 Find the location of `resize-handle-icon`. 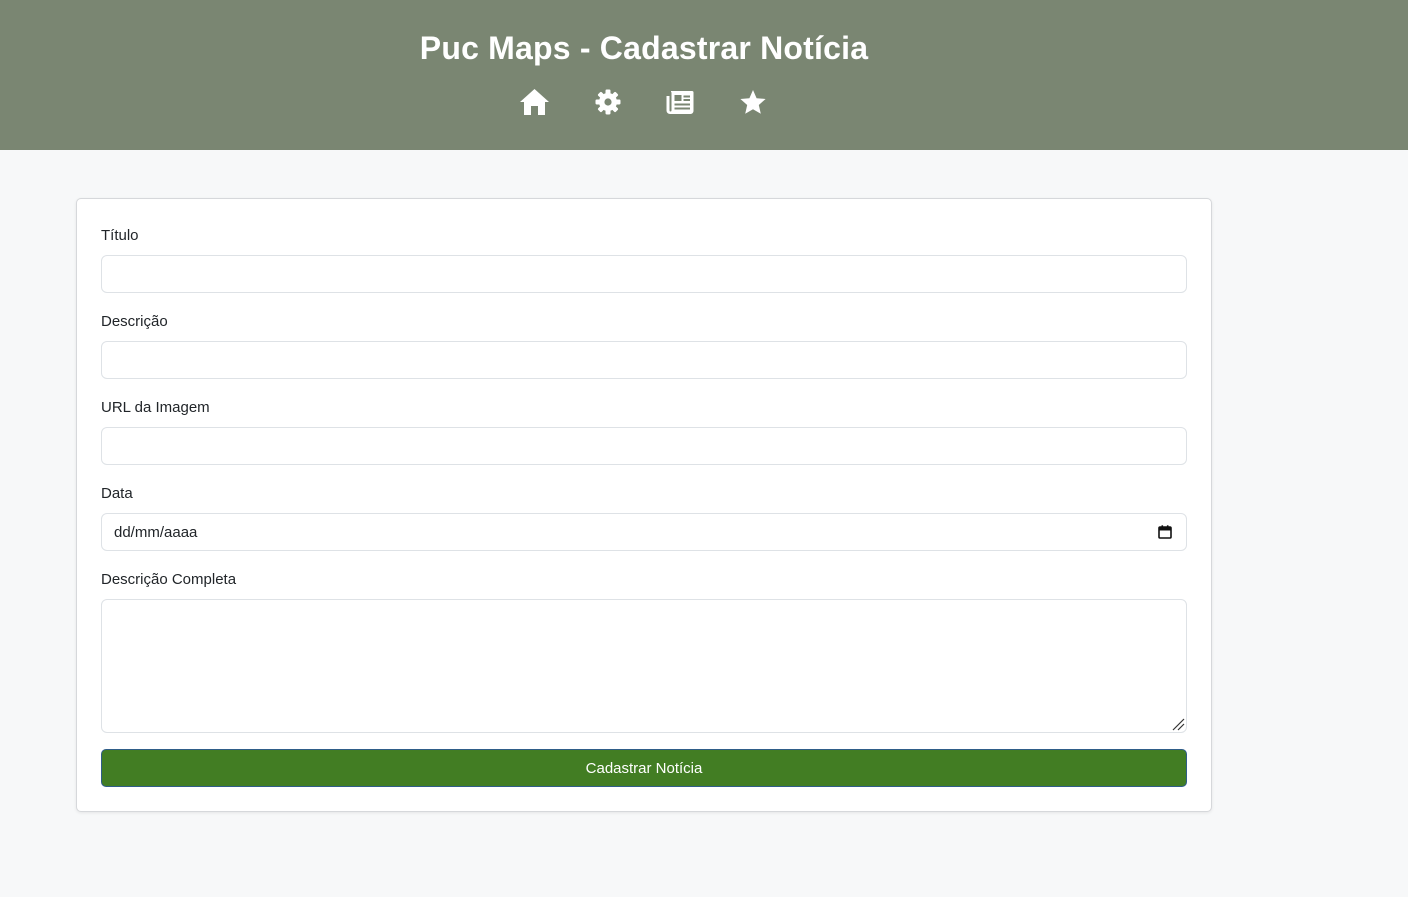

resize-handle-icon is located at coordinates (1178, 724).